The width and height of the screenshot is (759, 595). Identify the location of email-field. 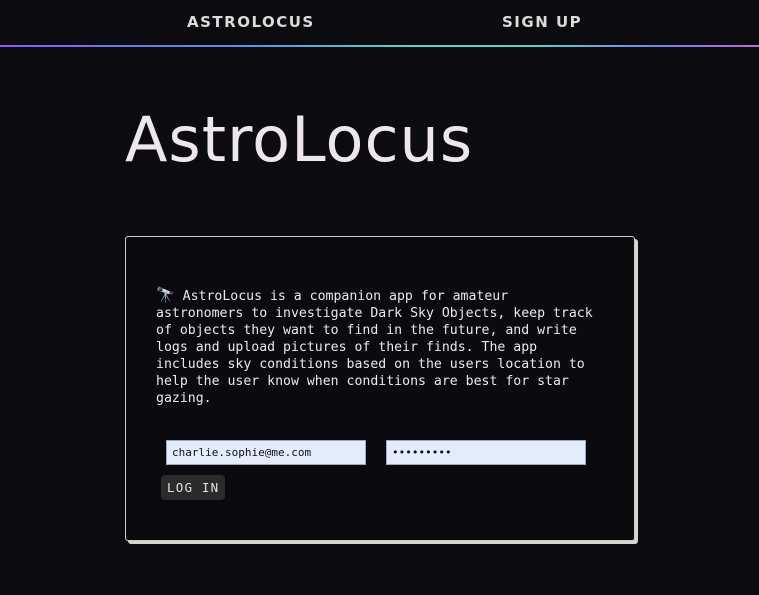
(266, 452).